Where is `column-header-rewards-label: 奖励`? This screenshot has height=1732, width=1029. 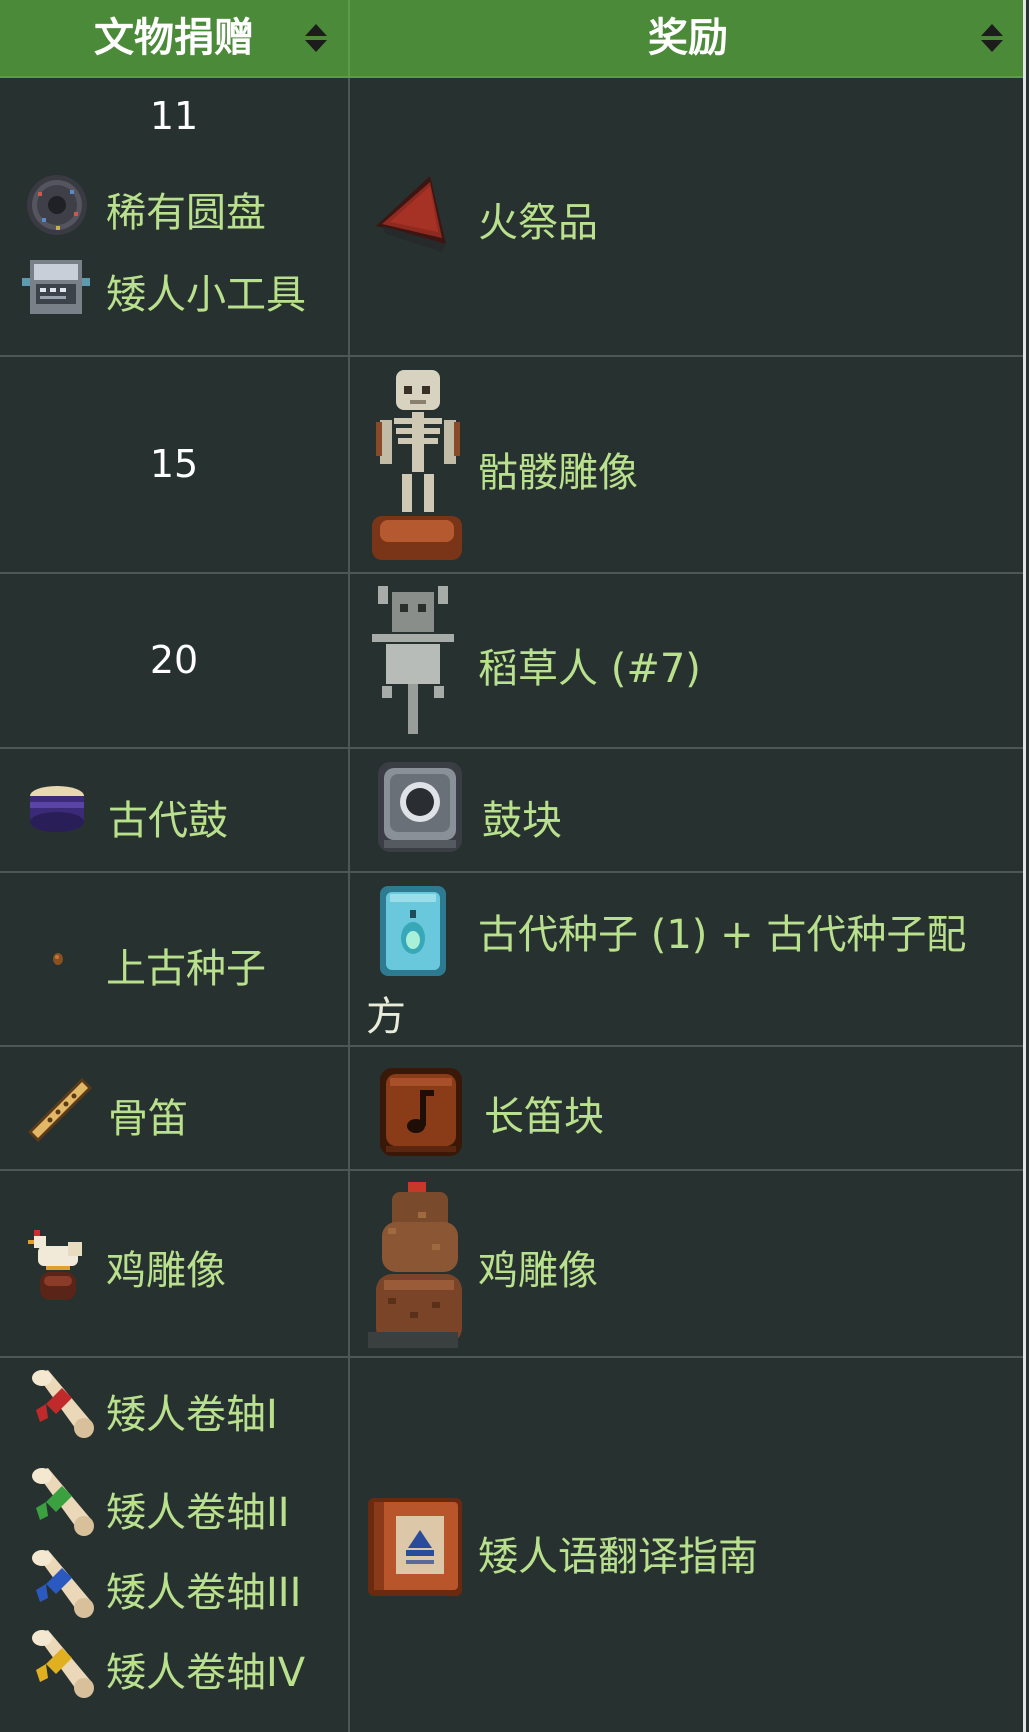 column-header-rewards-label: 奖励 is located at coordinates (688, 38).